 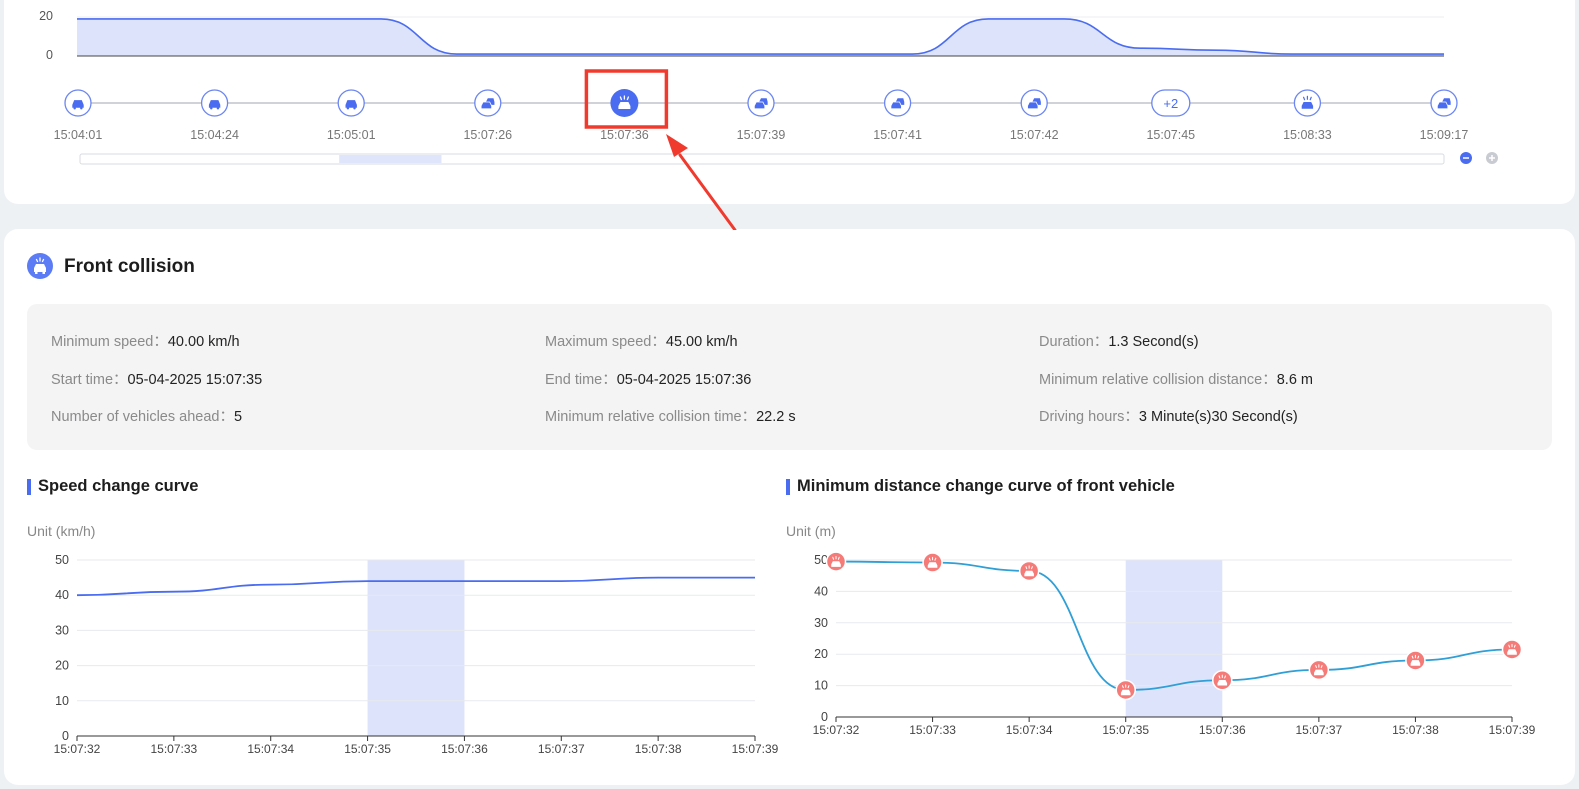 I want to click on timeline-event: 15:05:01, so click(x=351, y=115).